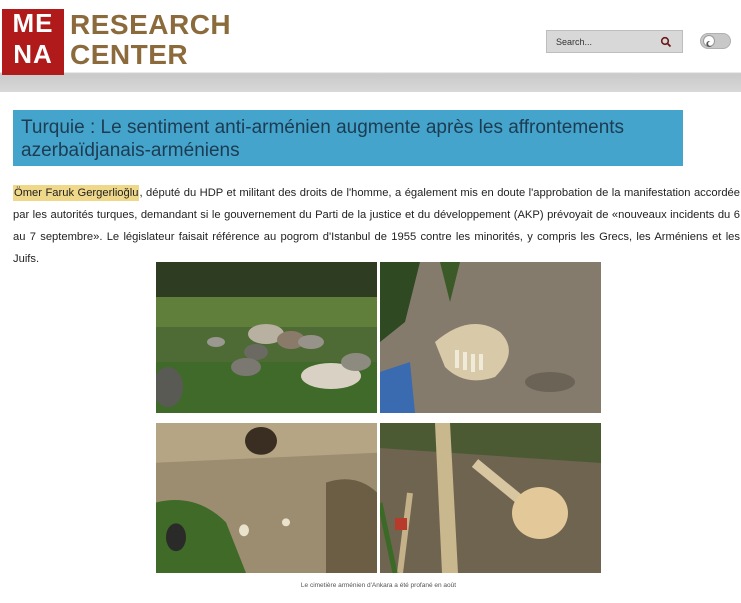 Image resolution: width=741 pixels, height=603 pixels. I want to click on logo-line-2: NA, so click(33, 54).